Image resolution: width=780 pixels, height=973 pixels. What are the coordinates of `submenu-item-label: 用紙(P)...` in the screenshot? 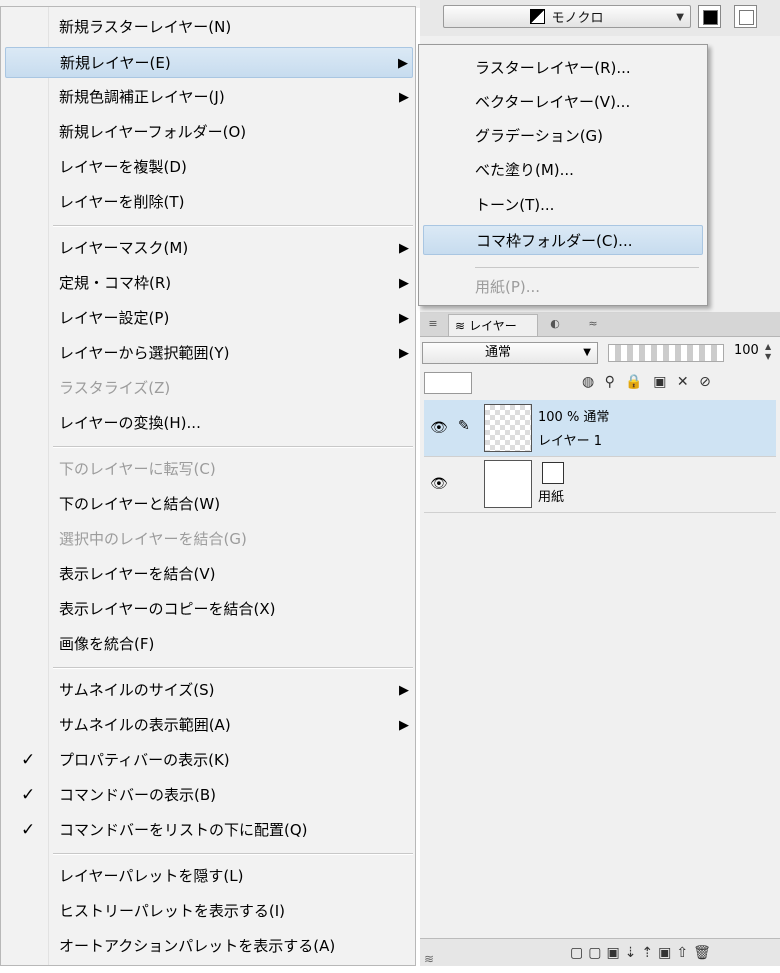 It's located at (508, 287).